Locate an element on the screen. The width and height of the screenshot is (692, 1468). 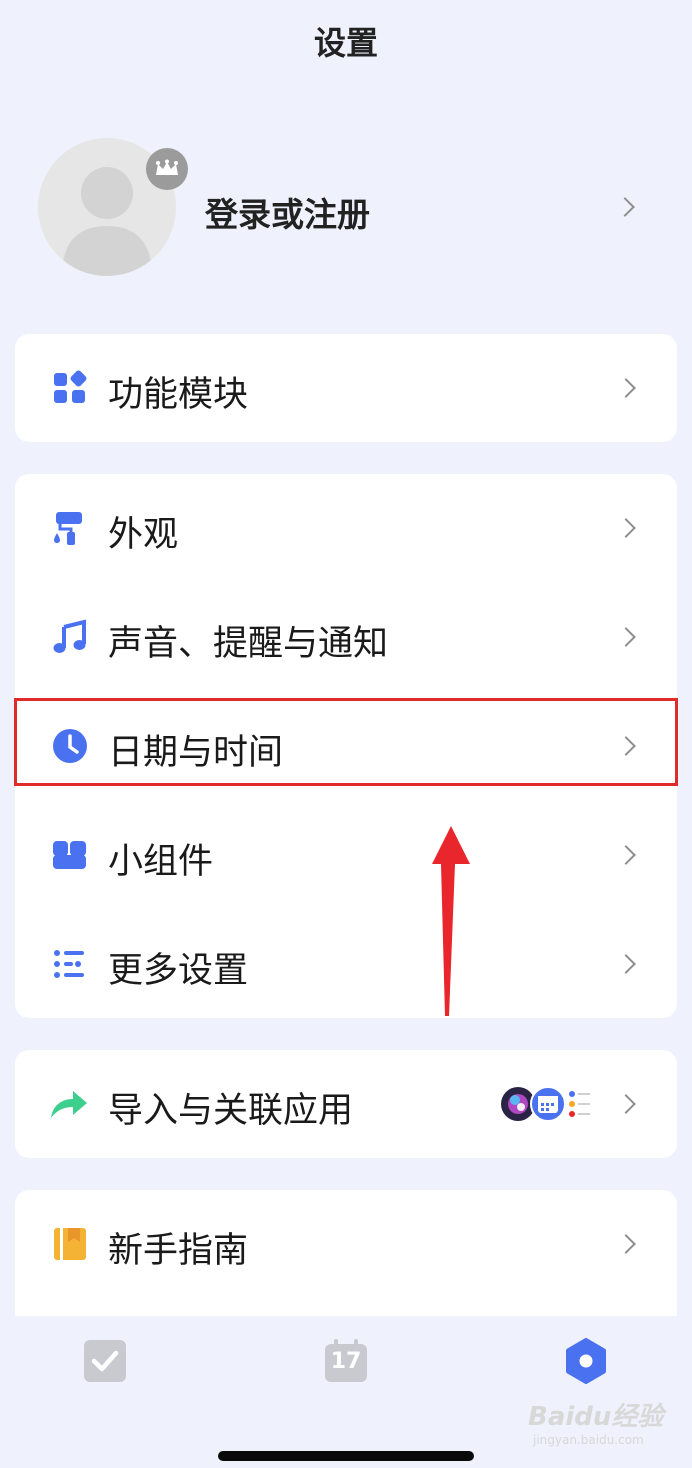
row-modules: 功能模块 is located at coordinates (346, 388).